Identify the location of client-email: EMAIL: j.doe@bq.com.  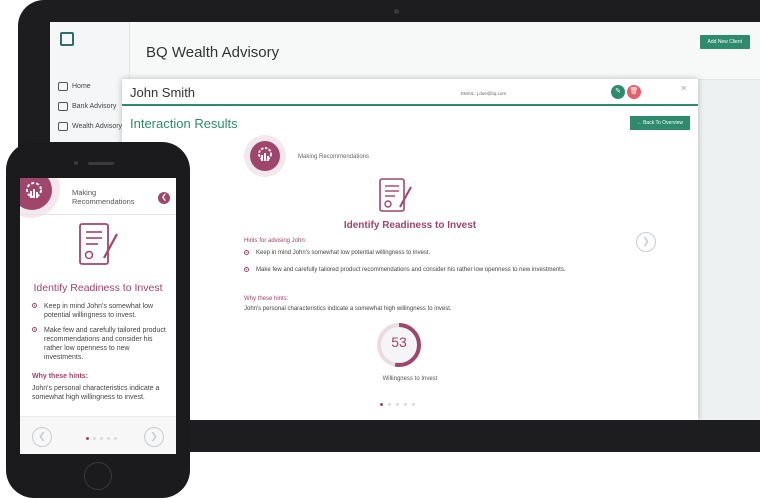
(484, 93).